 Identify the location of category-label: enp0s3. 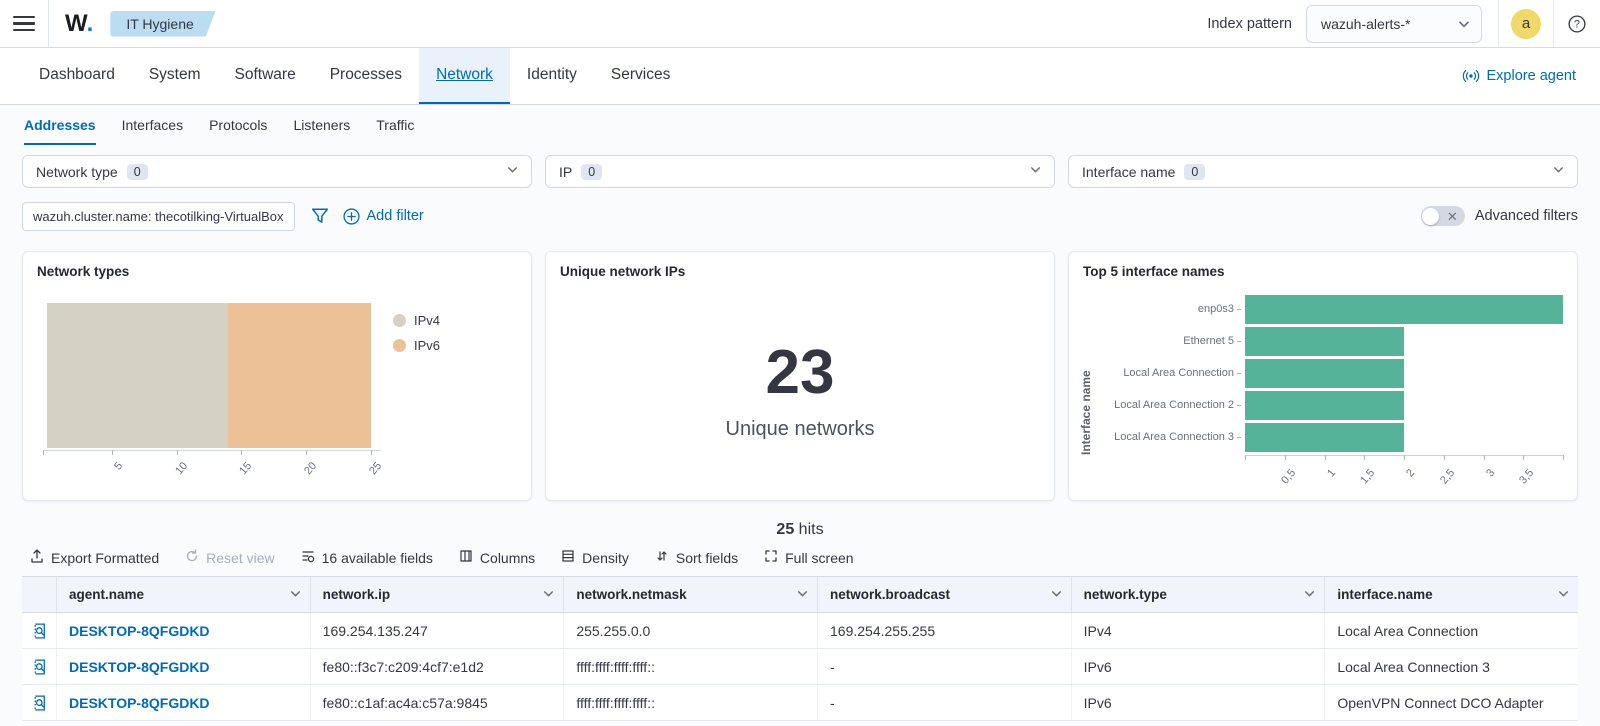
(1169, 309).